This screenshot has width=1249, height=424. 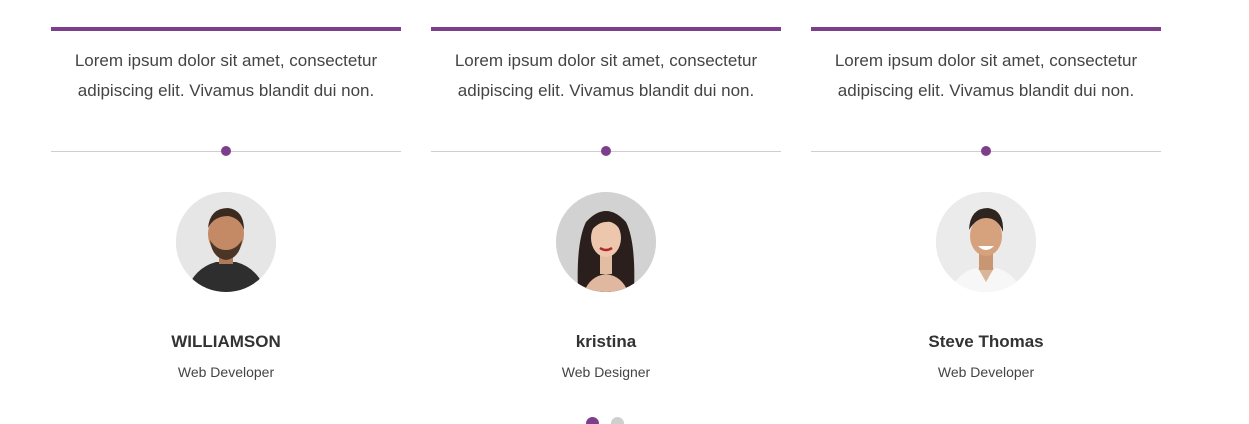 What do you see at coordinates (605, 420) in the screenshot?
I see `carousel-pagination` at bounding box center [605, 420].